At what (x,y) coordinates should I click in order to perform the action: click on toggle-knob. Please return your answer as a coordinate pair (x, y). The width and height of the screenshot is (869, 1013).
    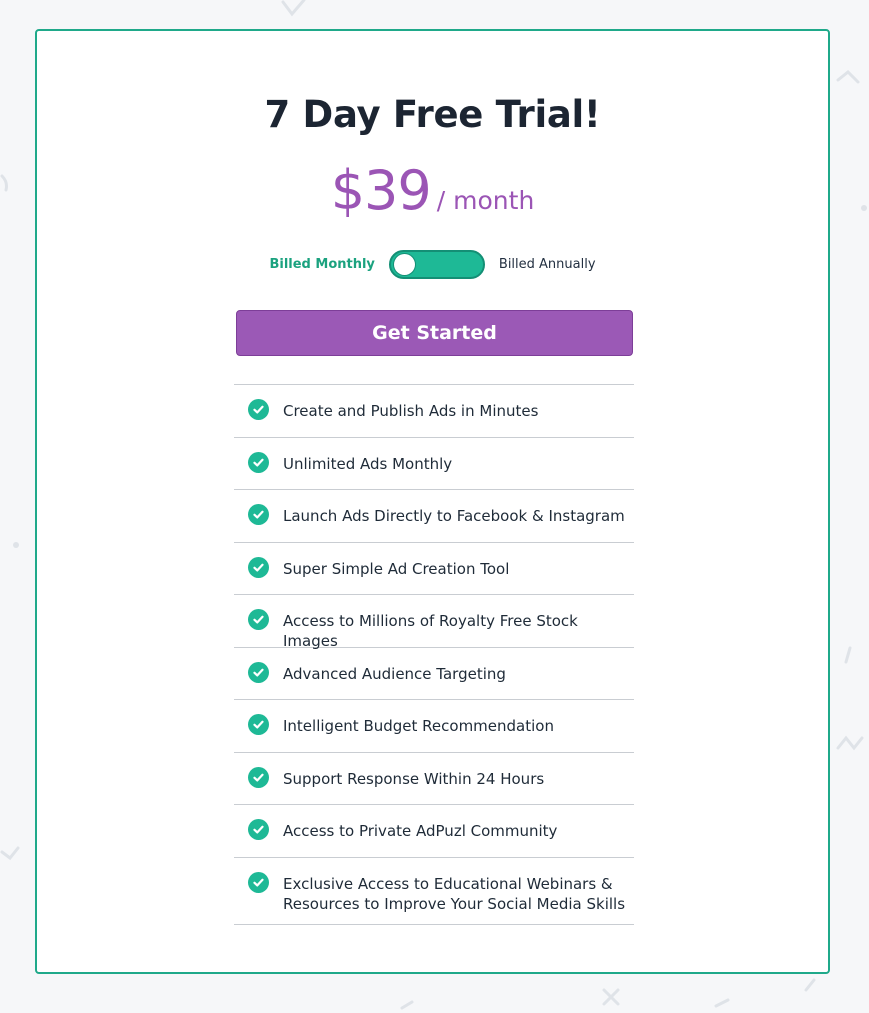
    Looking at the image, I should click on (404, 264).